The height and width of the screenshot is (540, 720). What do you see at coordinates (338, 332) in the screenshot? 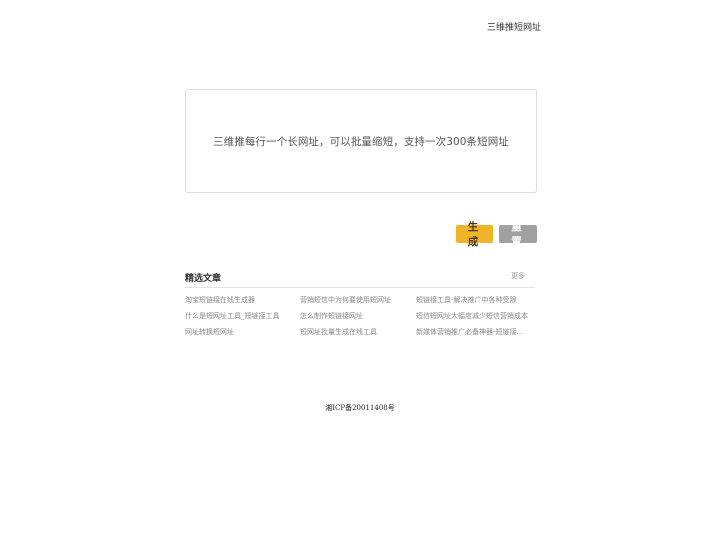
I see `article-link: 短网址批量生成在线工具` at bounding box center [338, 332].